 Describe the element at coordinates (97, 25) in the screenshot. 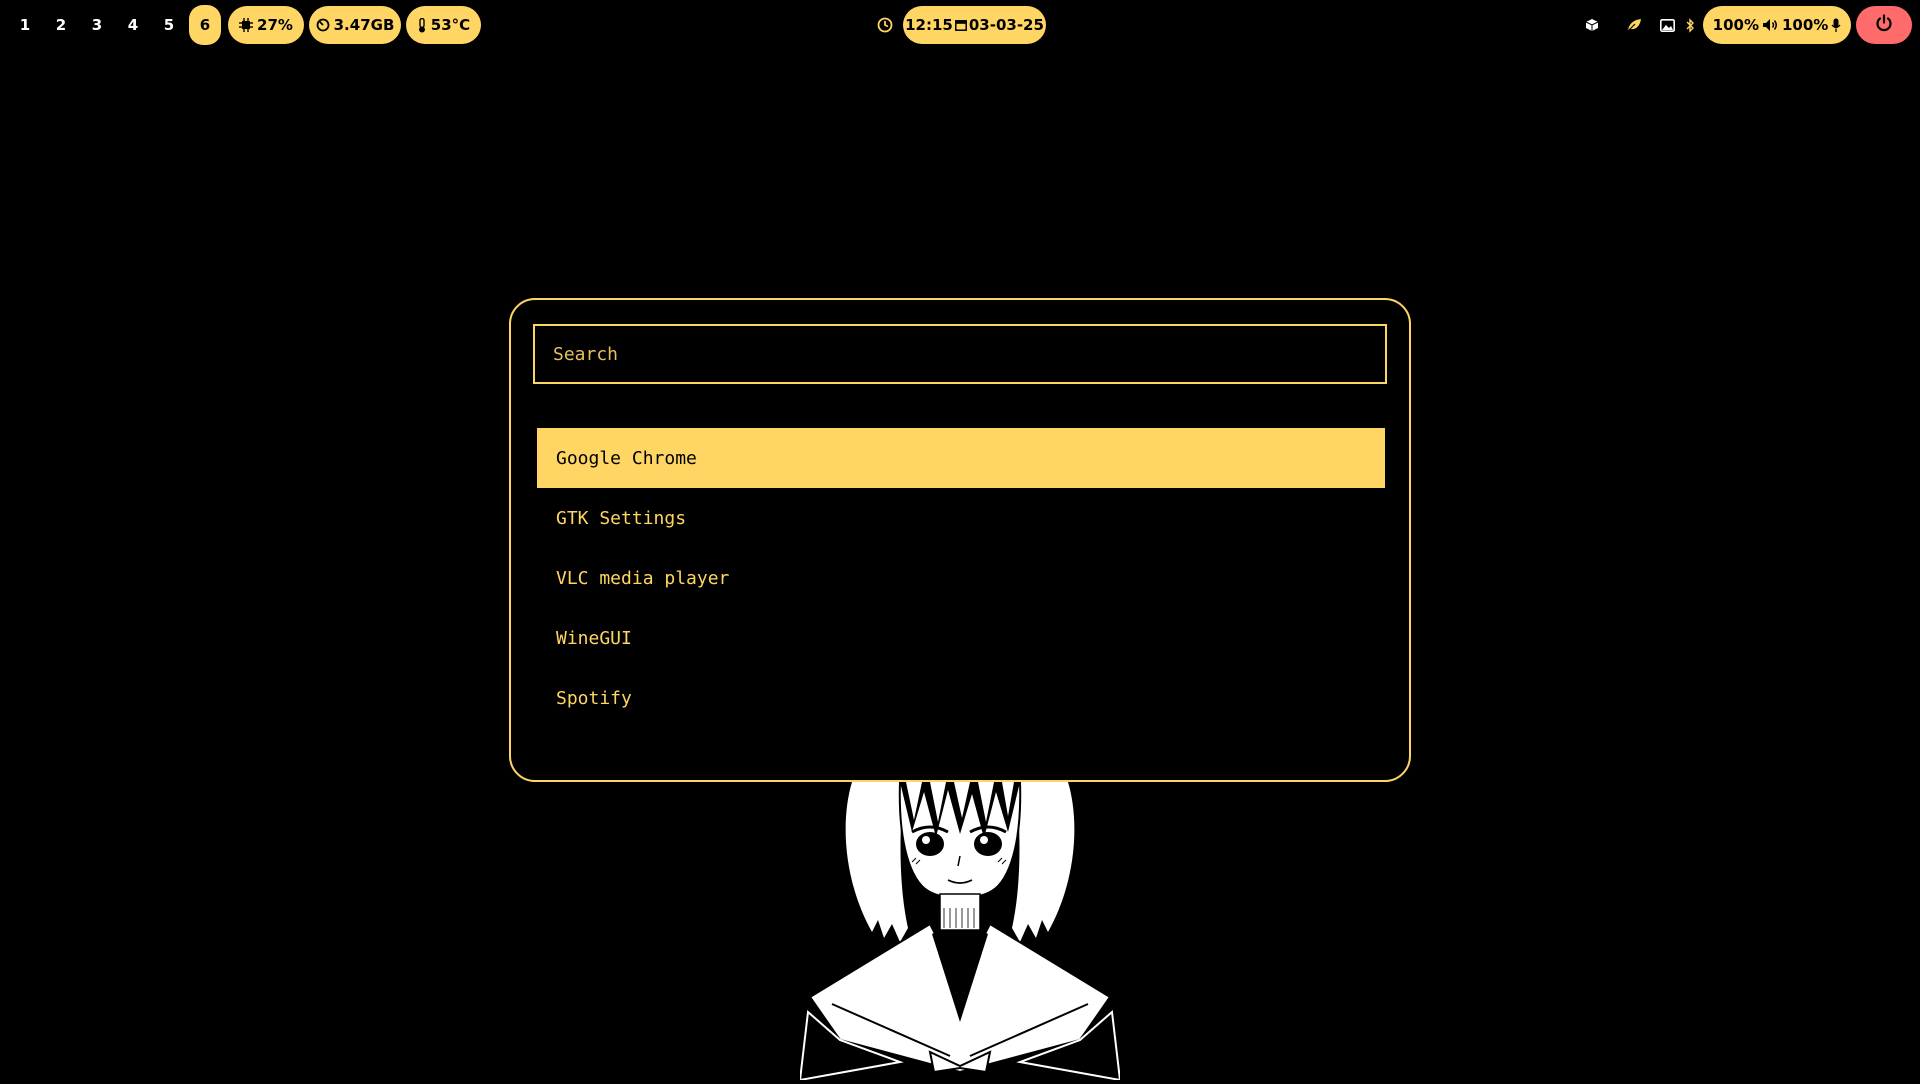

I see `workspace-3-button: 3` at that location.